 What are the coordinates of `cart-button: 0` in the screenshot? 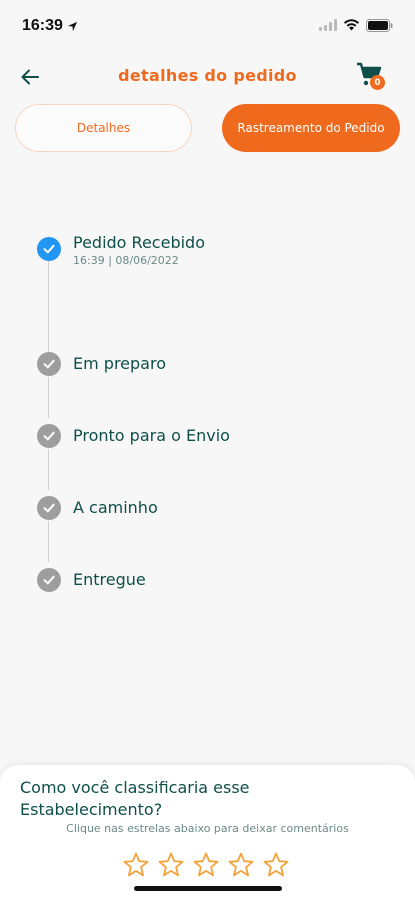 It's located at (372, 78).